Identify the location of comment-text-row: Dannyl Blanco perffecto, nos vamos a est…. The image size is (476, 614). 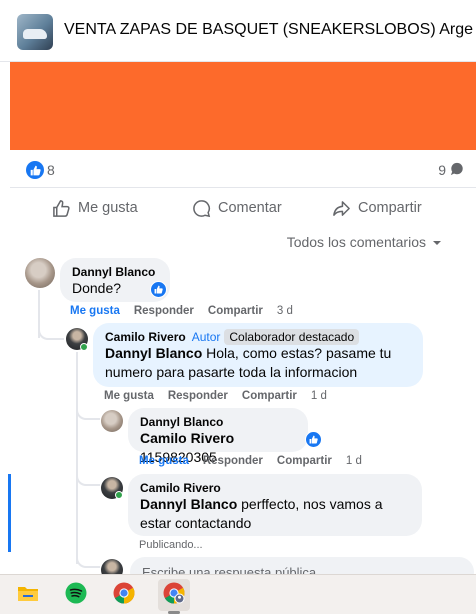
(275, 514).